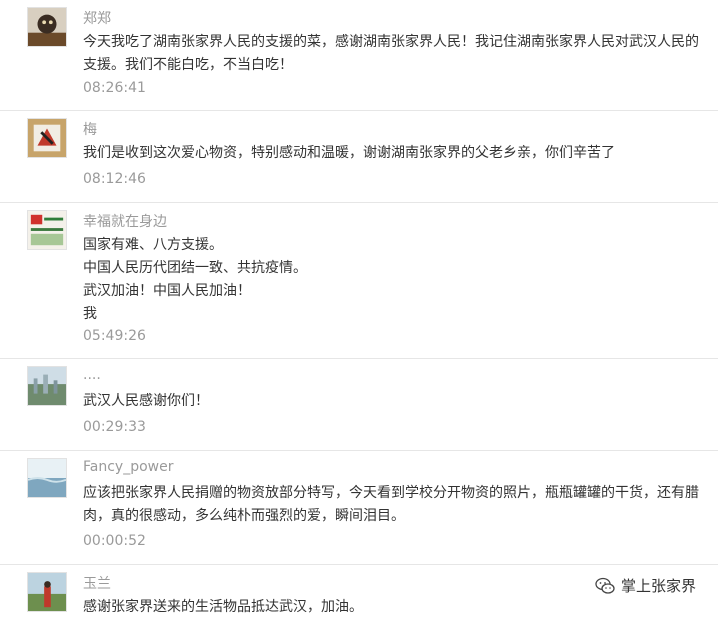  Describe the element at coordinates (114, 179) in the screenshot. I see `comment-time: 08:12:46` at that location.